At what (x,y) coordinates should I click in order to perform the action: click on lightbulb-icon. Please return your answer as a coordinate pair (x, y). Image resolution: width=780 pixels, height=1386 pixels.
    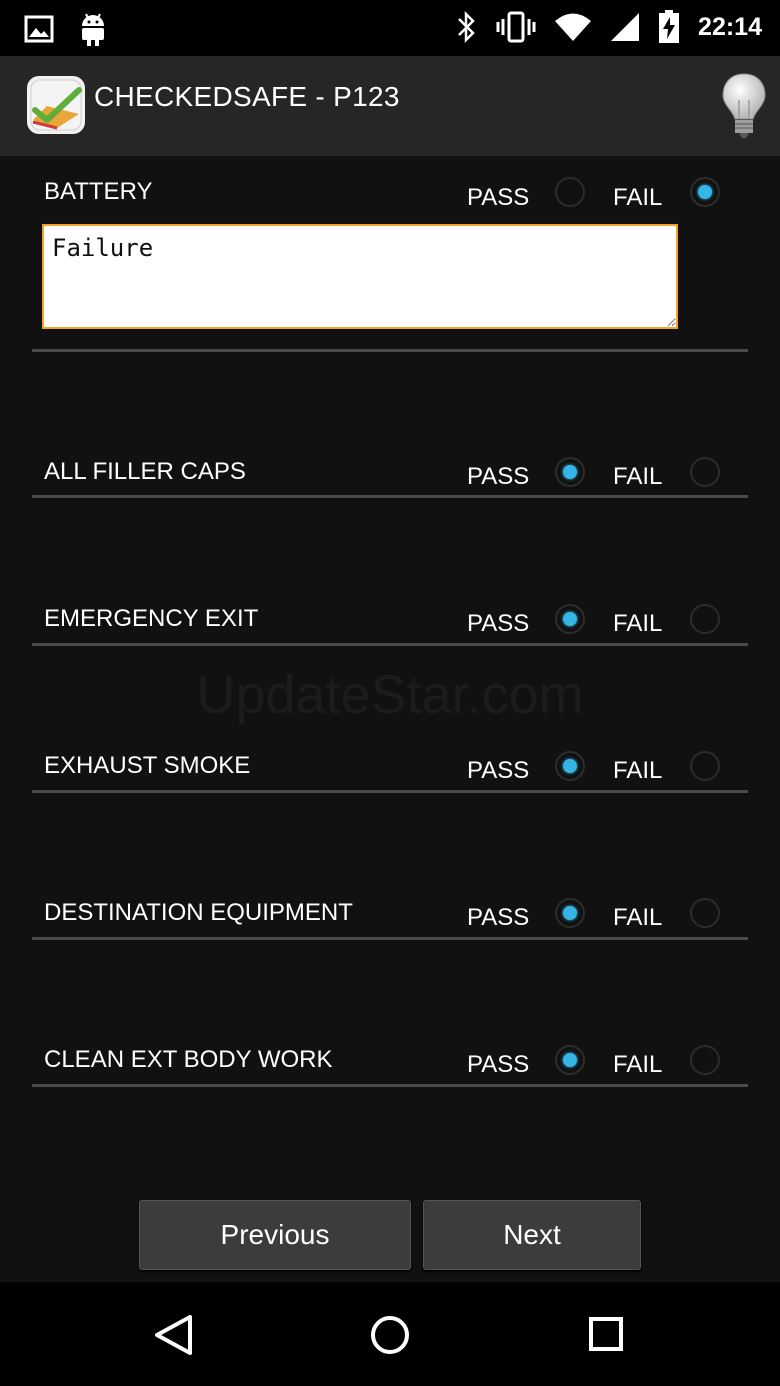
    Looking at the image, I should click on (744, 106).